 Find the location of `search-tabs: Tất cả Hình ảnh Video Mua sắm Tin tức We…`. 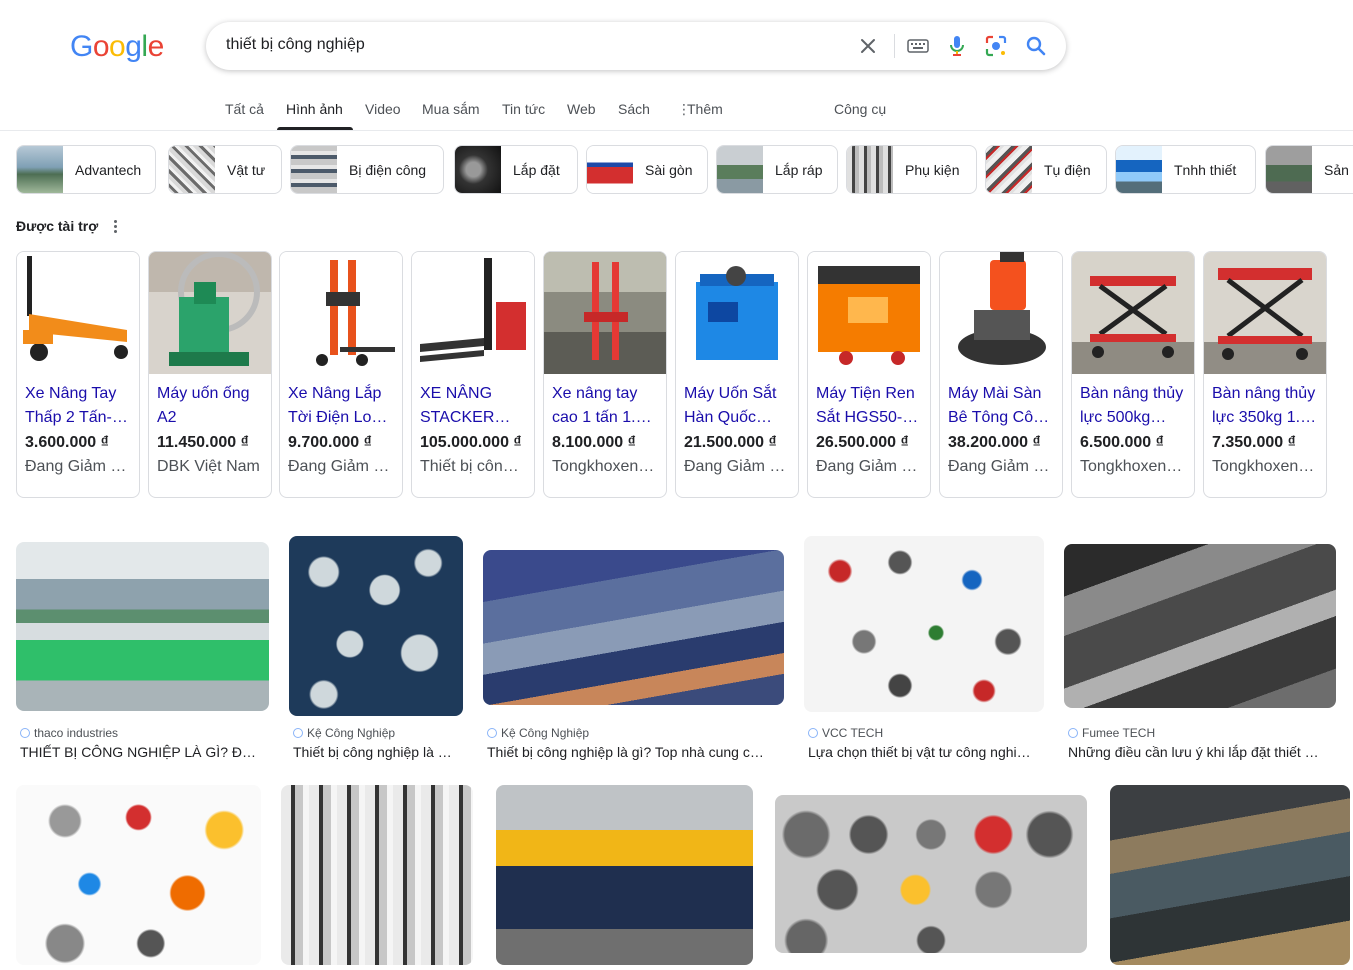

search-tabs: Tất cả Hình ảnh Video Mua sắm Tin tức We… is located at coordinates (676, 110).